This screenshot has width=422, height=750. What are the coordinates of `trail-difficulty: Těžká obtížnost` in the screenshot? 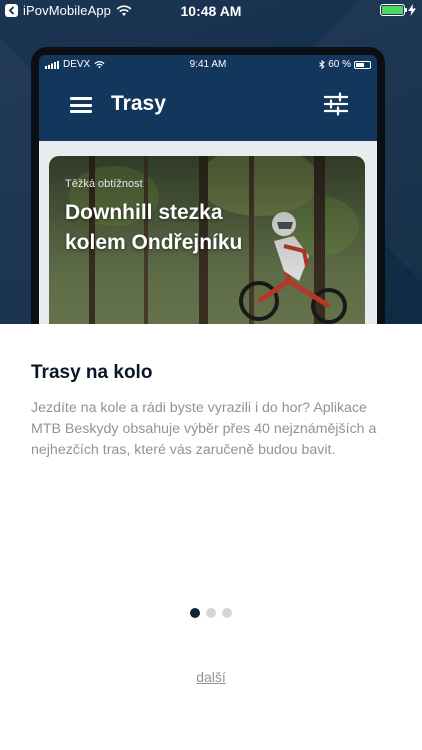 It's located at (104, 184).